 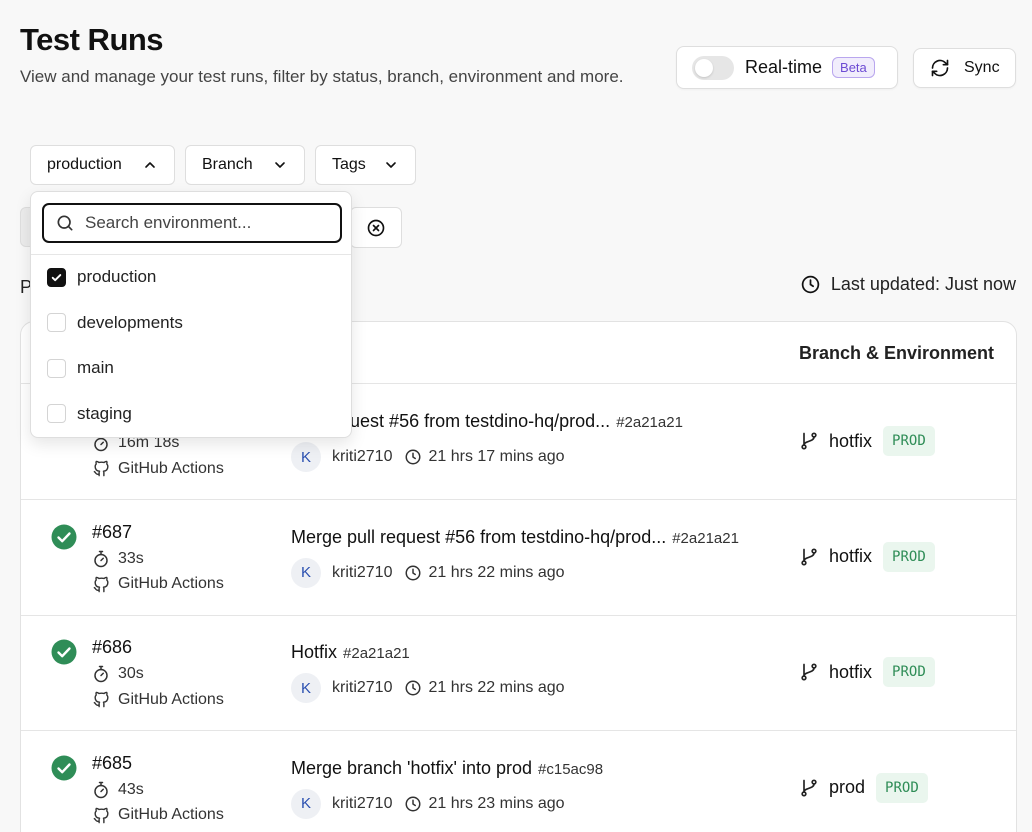 I want to click on x-circle-icon, so click(x=376, y=228).